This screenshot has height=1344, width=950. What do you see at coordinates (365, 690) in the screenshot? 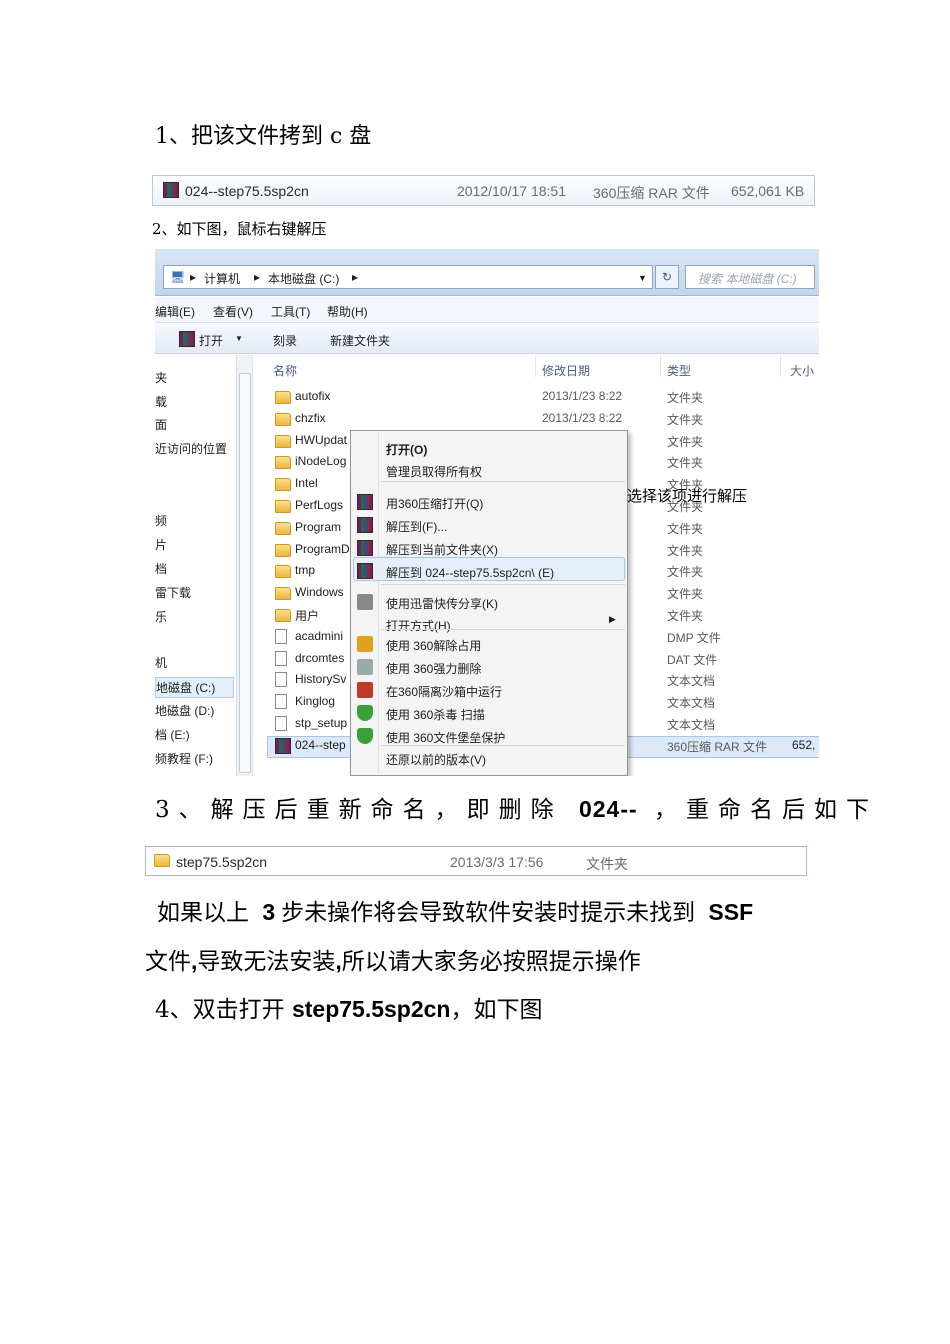
I see `sandbox-icon` at bounding box center [365, 690].